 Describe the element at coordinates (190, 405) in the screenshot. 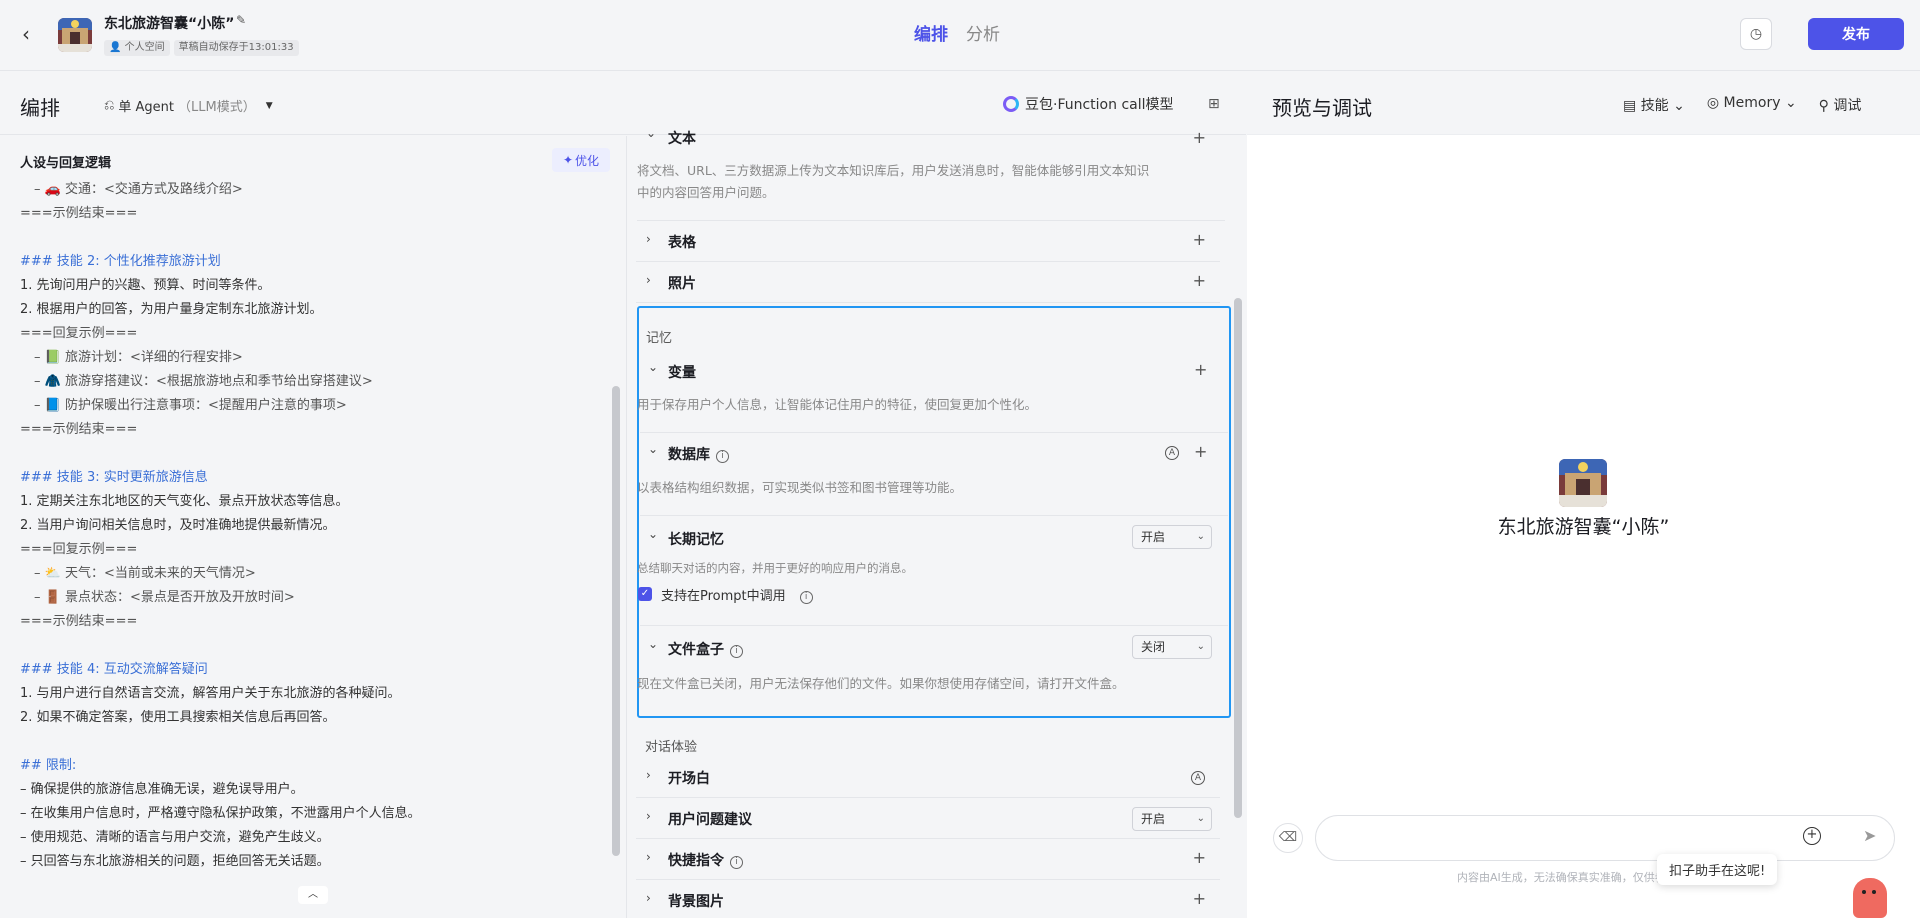

I see `prompt-line: – 📘 防护保暖出行注意事项：<提醒用户注意的事项>` at that location.